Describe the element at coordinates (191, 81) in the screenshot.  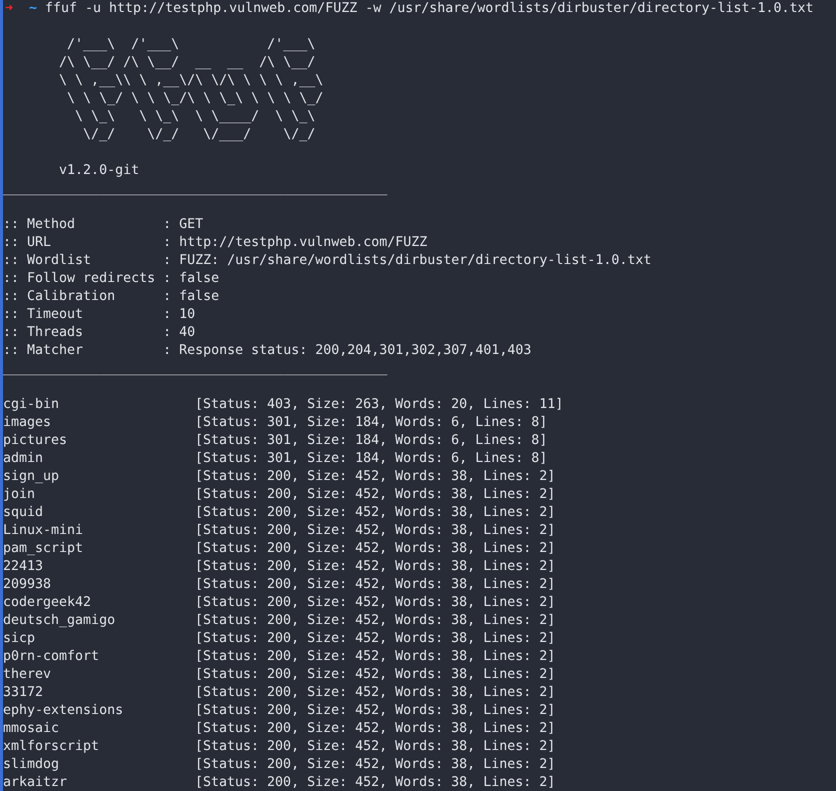
I see `ascii-art-line: \ \ ,__\\ \ ,__\/\ \/\ \ \ \ ,__\` at that location.